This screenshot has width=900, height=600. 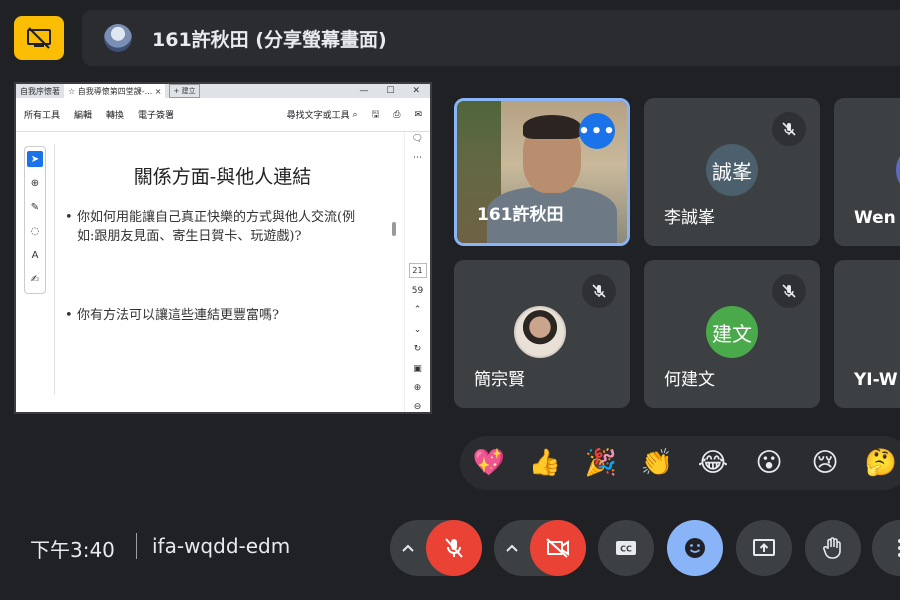 I want to click on avatar: 建文, so click(x=732, y=332).